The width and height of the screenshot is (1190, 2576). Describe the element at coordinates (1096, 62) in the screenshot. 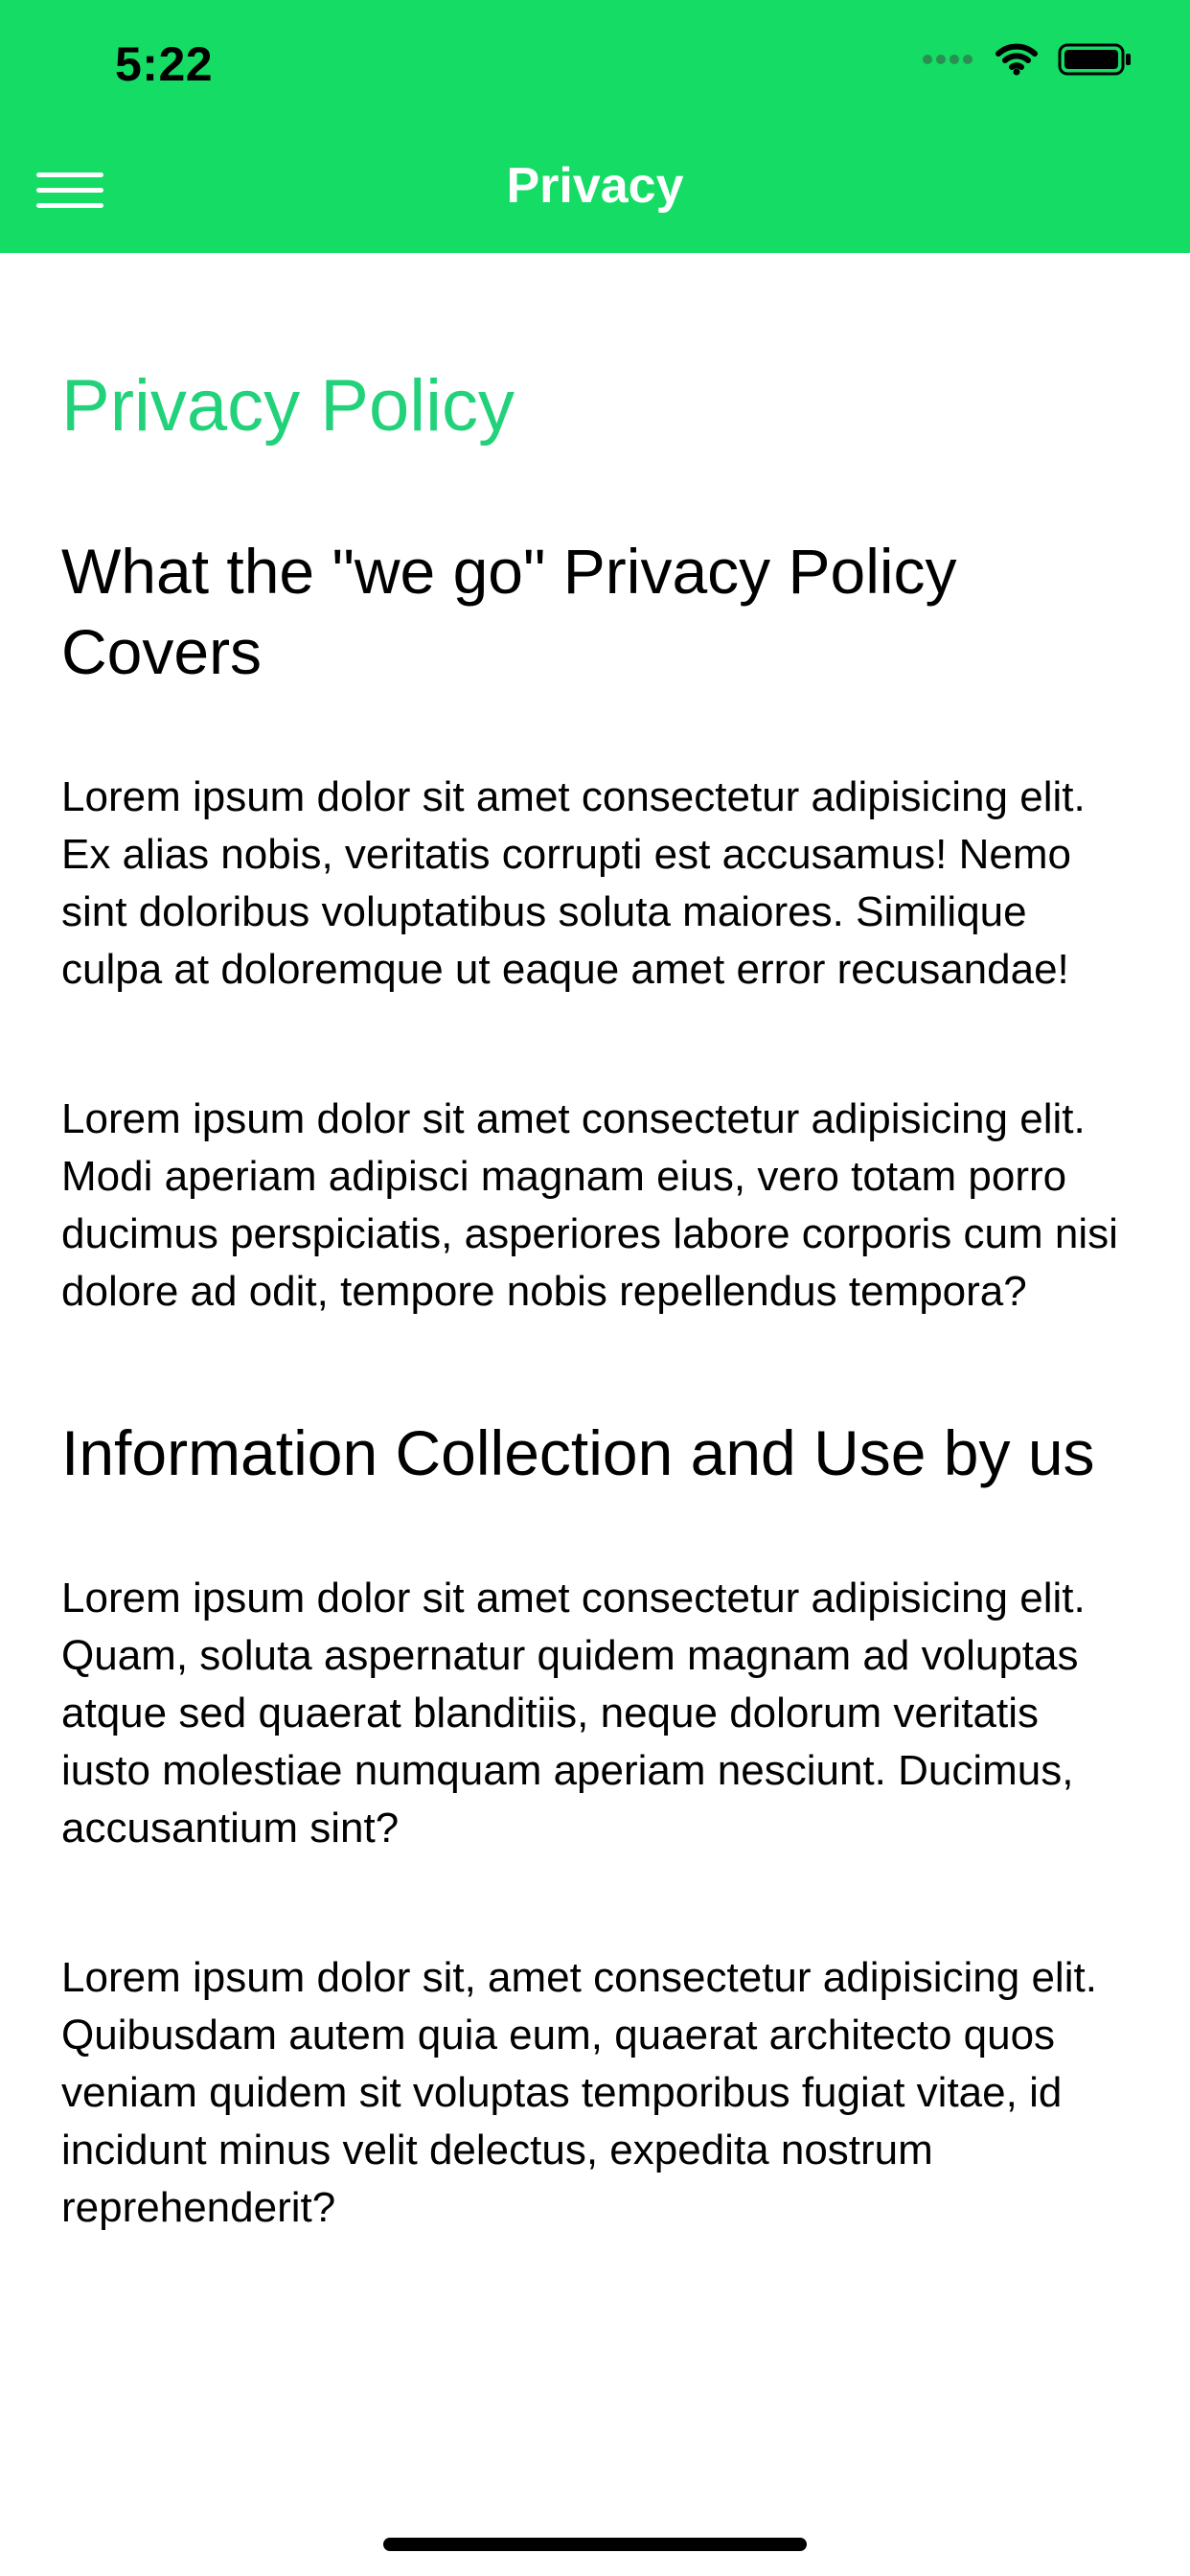

I see `battery-icon` at that location.